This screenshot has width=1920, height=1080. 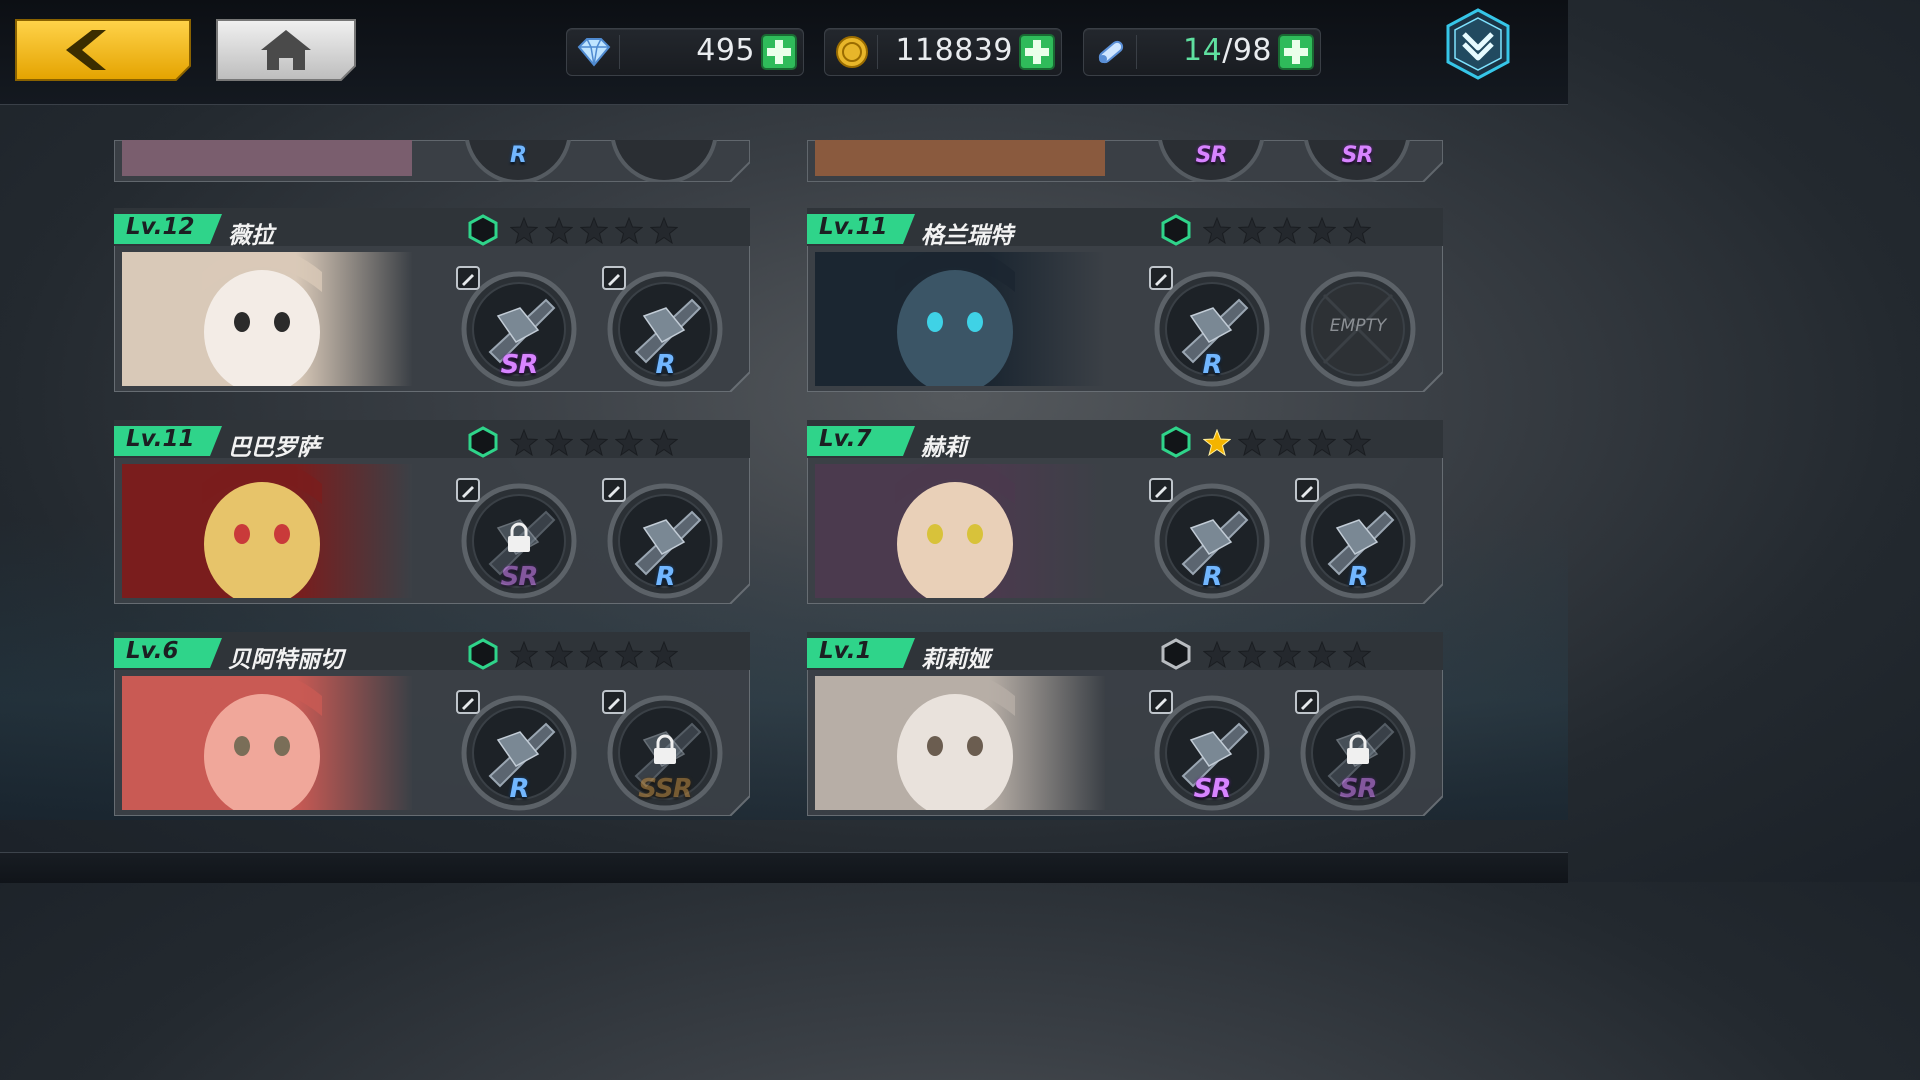 I want to click on level-label: Lv.12, so click(x=160, y=227).